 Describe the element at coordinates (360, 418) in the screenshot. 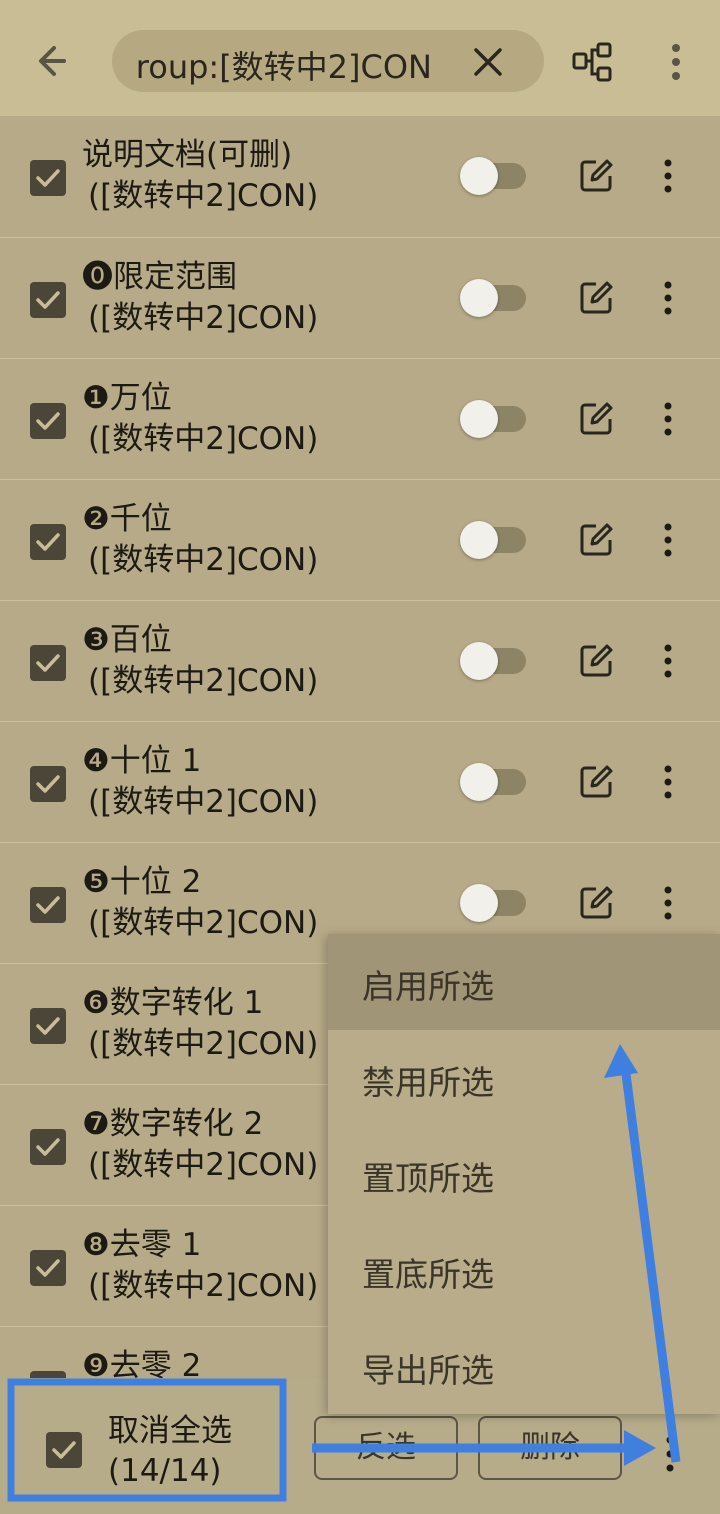

I see `list-item: ❶万位 ([数转中2]CON)` at that location.